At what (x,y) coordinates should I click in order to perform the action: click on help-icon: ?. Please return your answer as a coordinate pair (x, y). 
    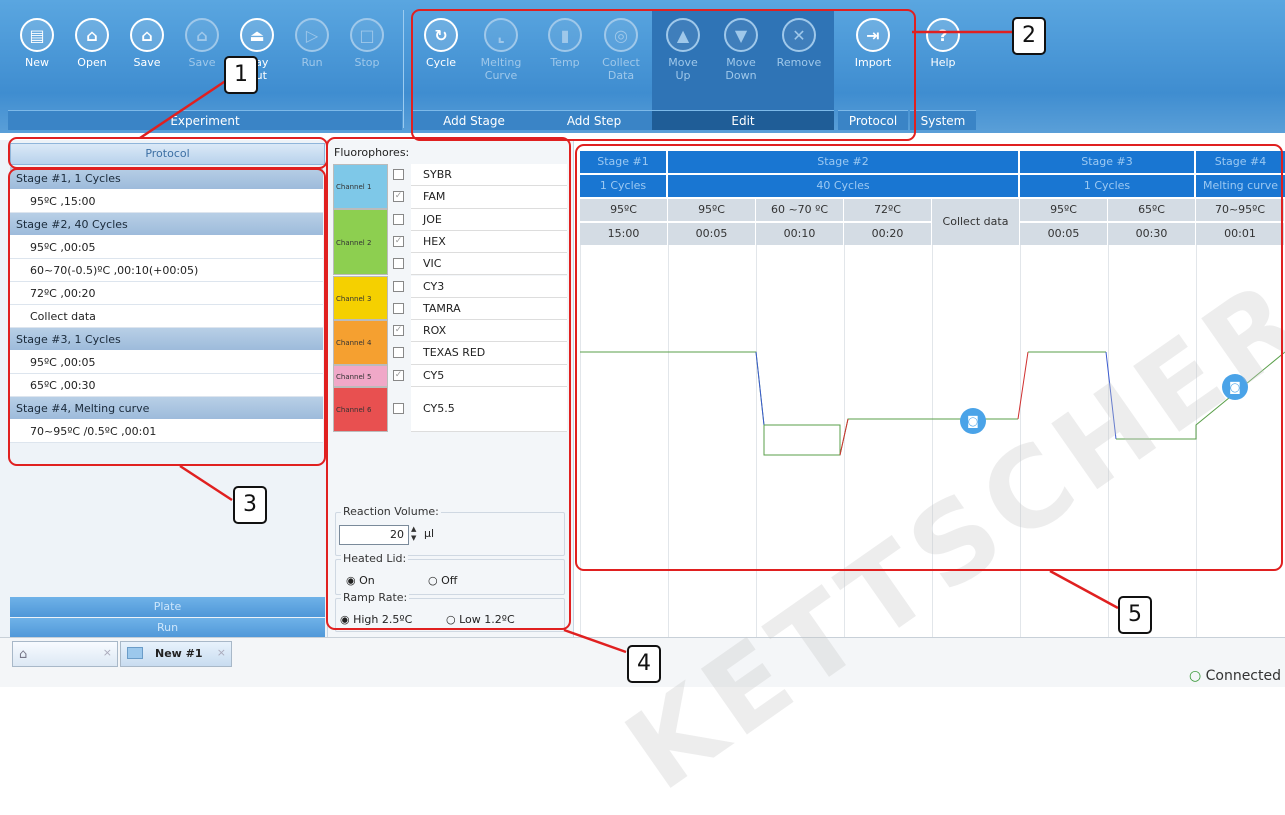
    Looking at the image, I should click on (943, 35).